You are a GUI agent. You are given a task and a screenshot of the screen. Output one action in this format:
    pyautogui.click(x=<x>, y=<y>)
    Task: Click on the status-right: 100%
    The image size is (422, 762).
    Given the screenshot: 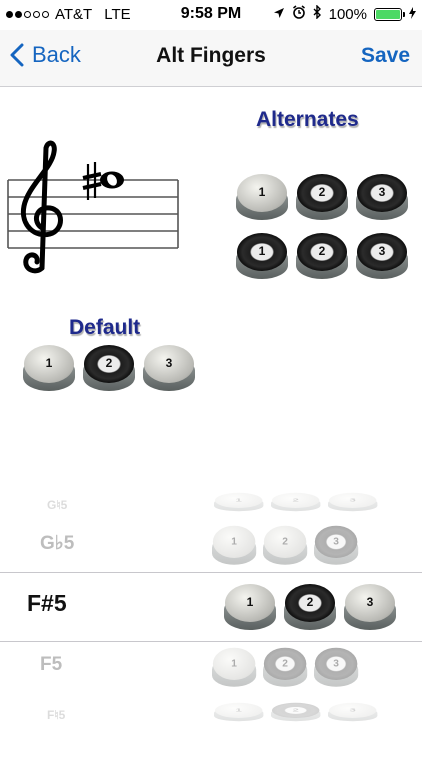 What is the action you would take?
    pyautogui.click(x=344, y=13)
    